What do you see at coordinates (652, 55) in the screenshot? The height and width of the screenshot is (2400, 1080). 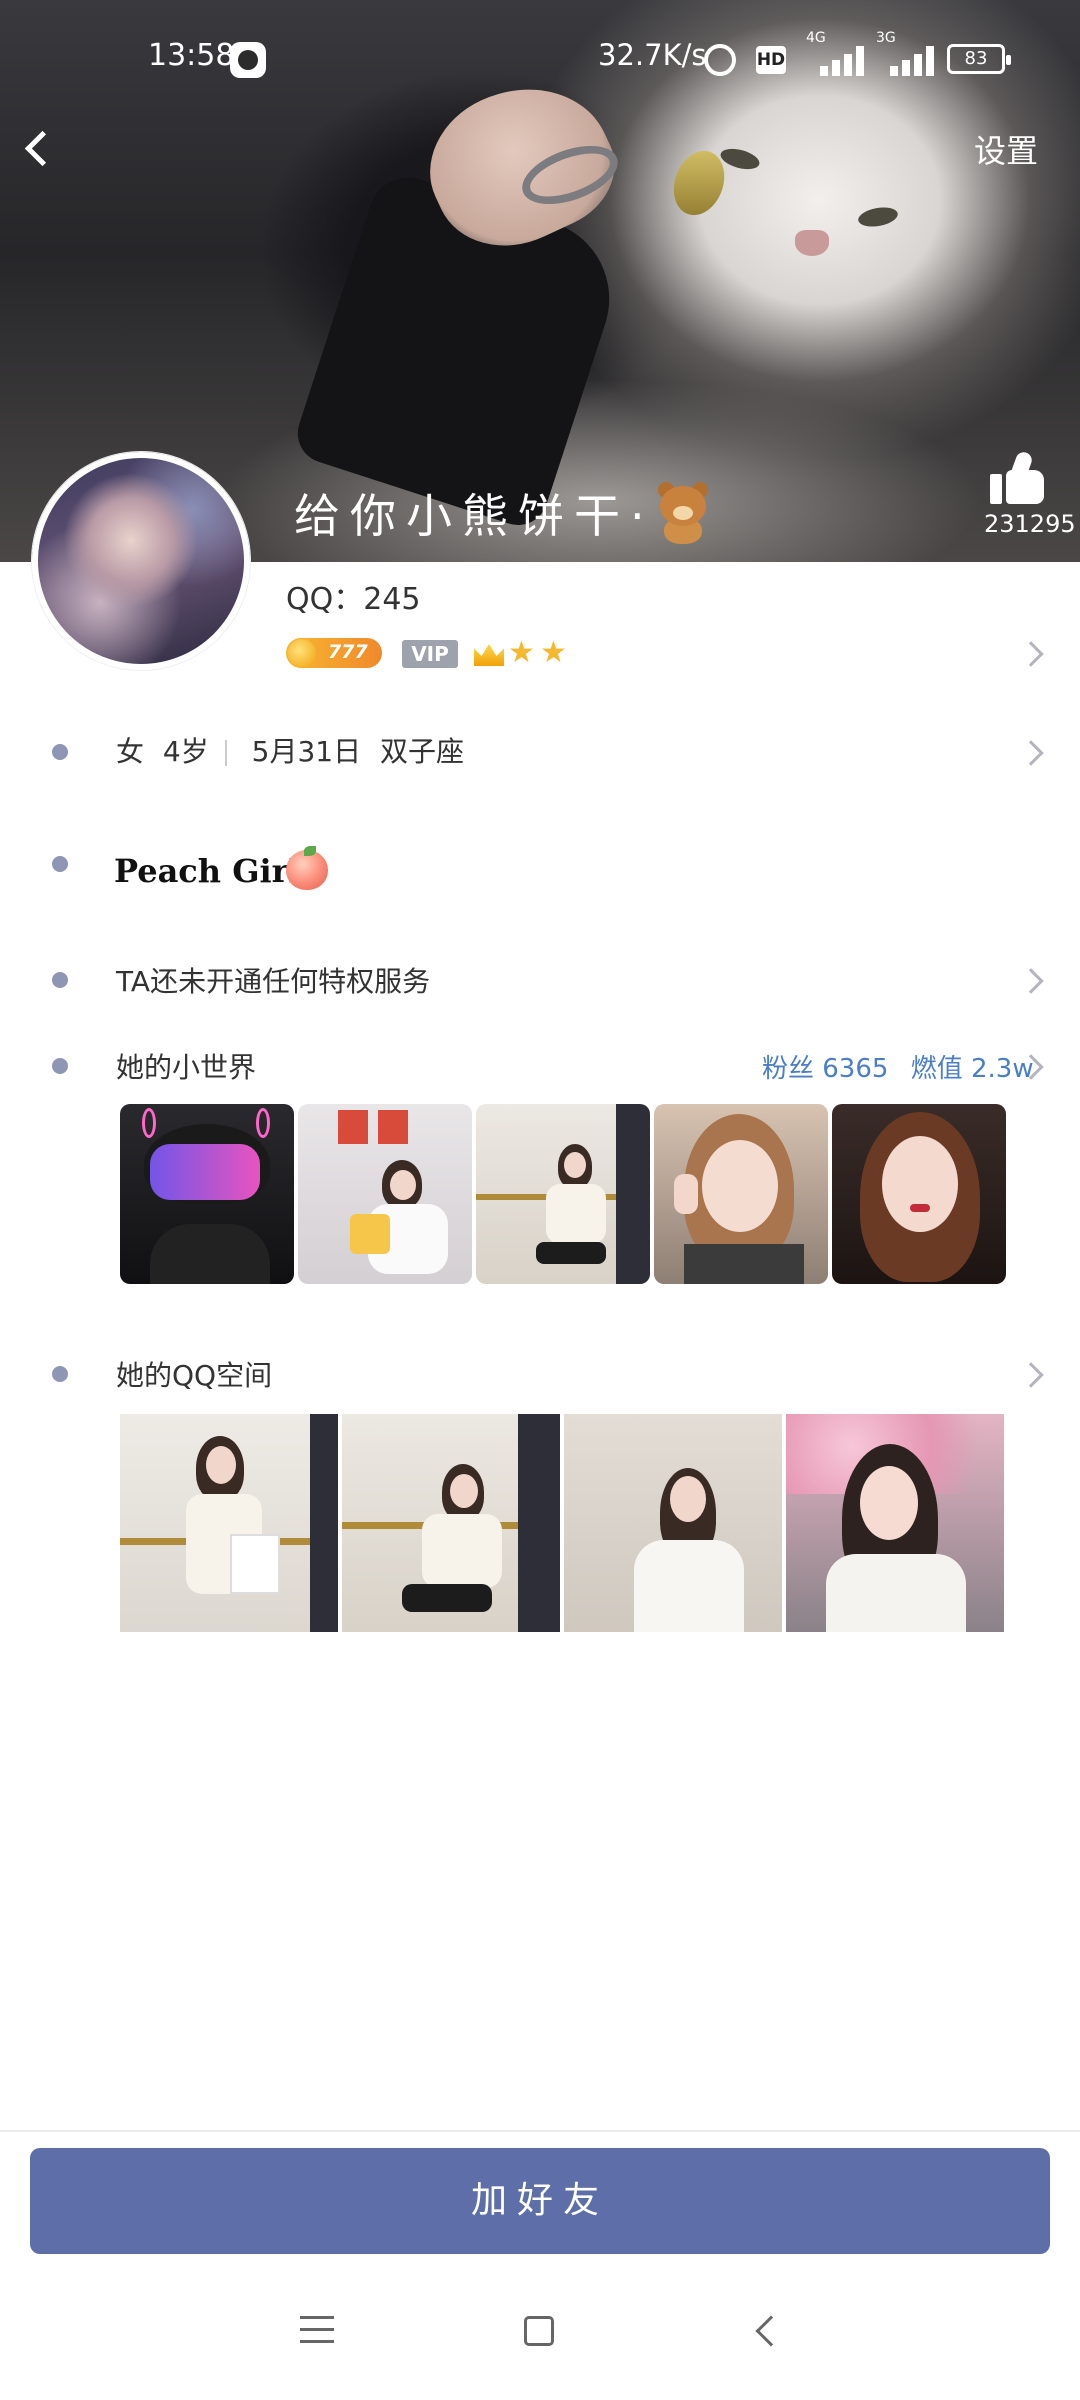 I see `net-speed: 32.7K/s` at bounding box center [652, 55].